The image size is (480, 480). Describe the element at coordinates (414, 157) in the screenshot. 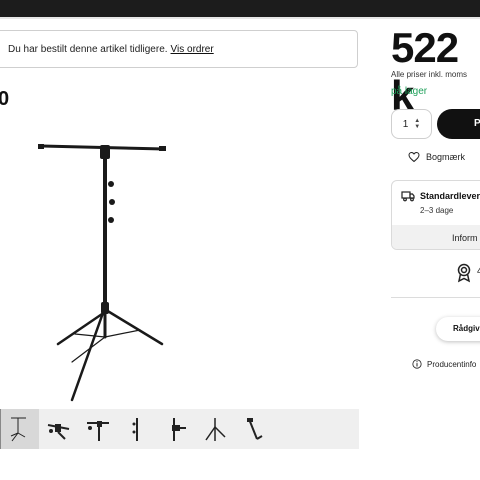

I see `heart-icon` at that location.